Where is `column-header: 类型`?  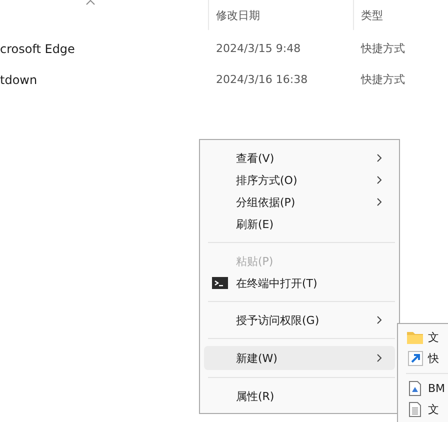 column-header: 类型 is located at coordinates (397, 15).